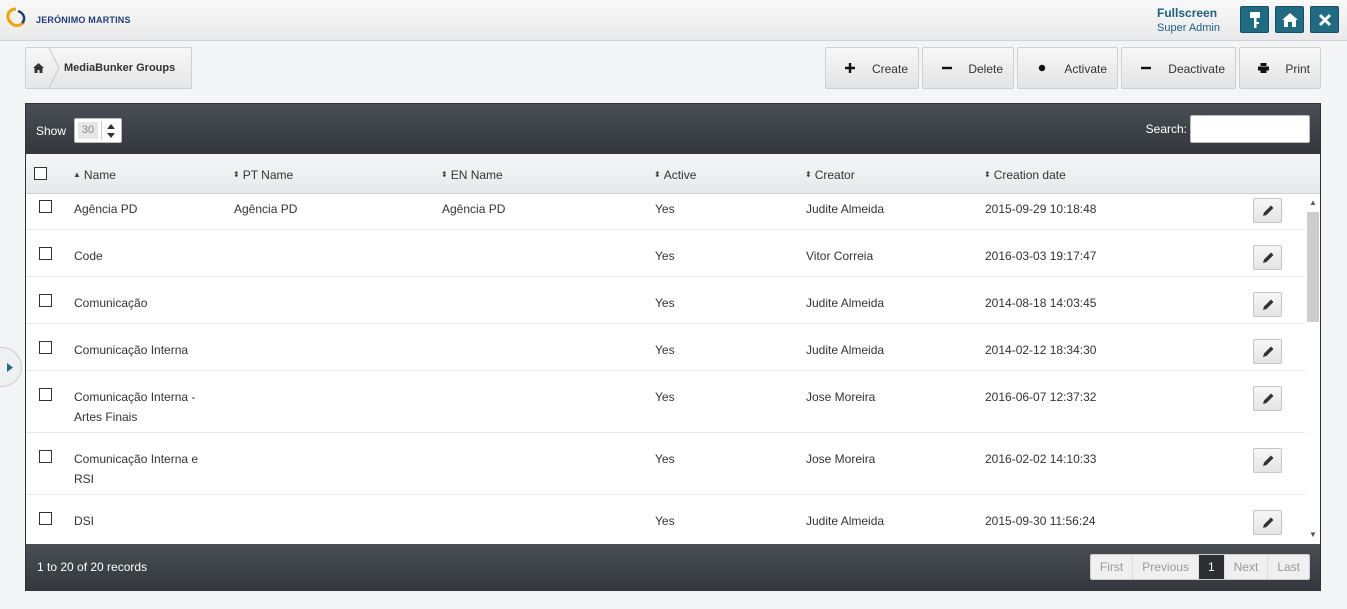 The image size is (1347, 609). What do you see at coordinates (476, 175) in the screenshot?
I see `column-label-en-name: EN Name` at bounding box center [476, 175].